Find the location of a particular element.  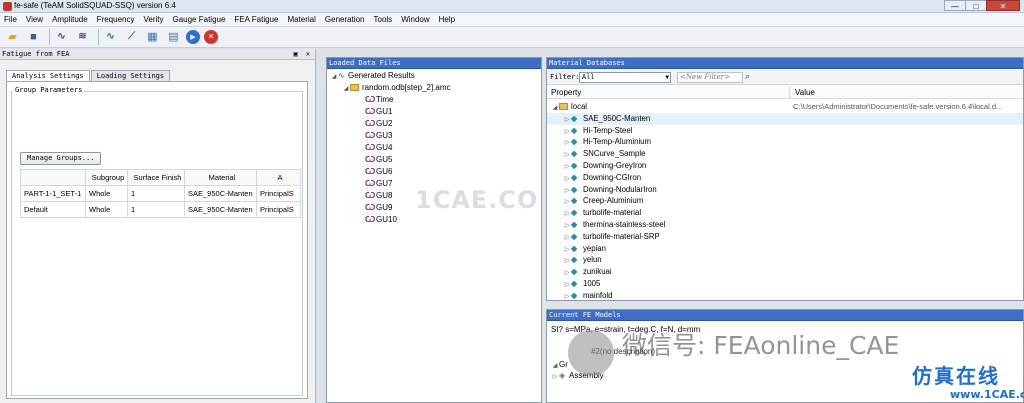

amplitude-chart-icon: ∿ is located at coordinates (61, 37).